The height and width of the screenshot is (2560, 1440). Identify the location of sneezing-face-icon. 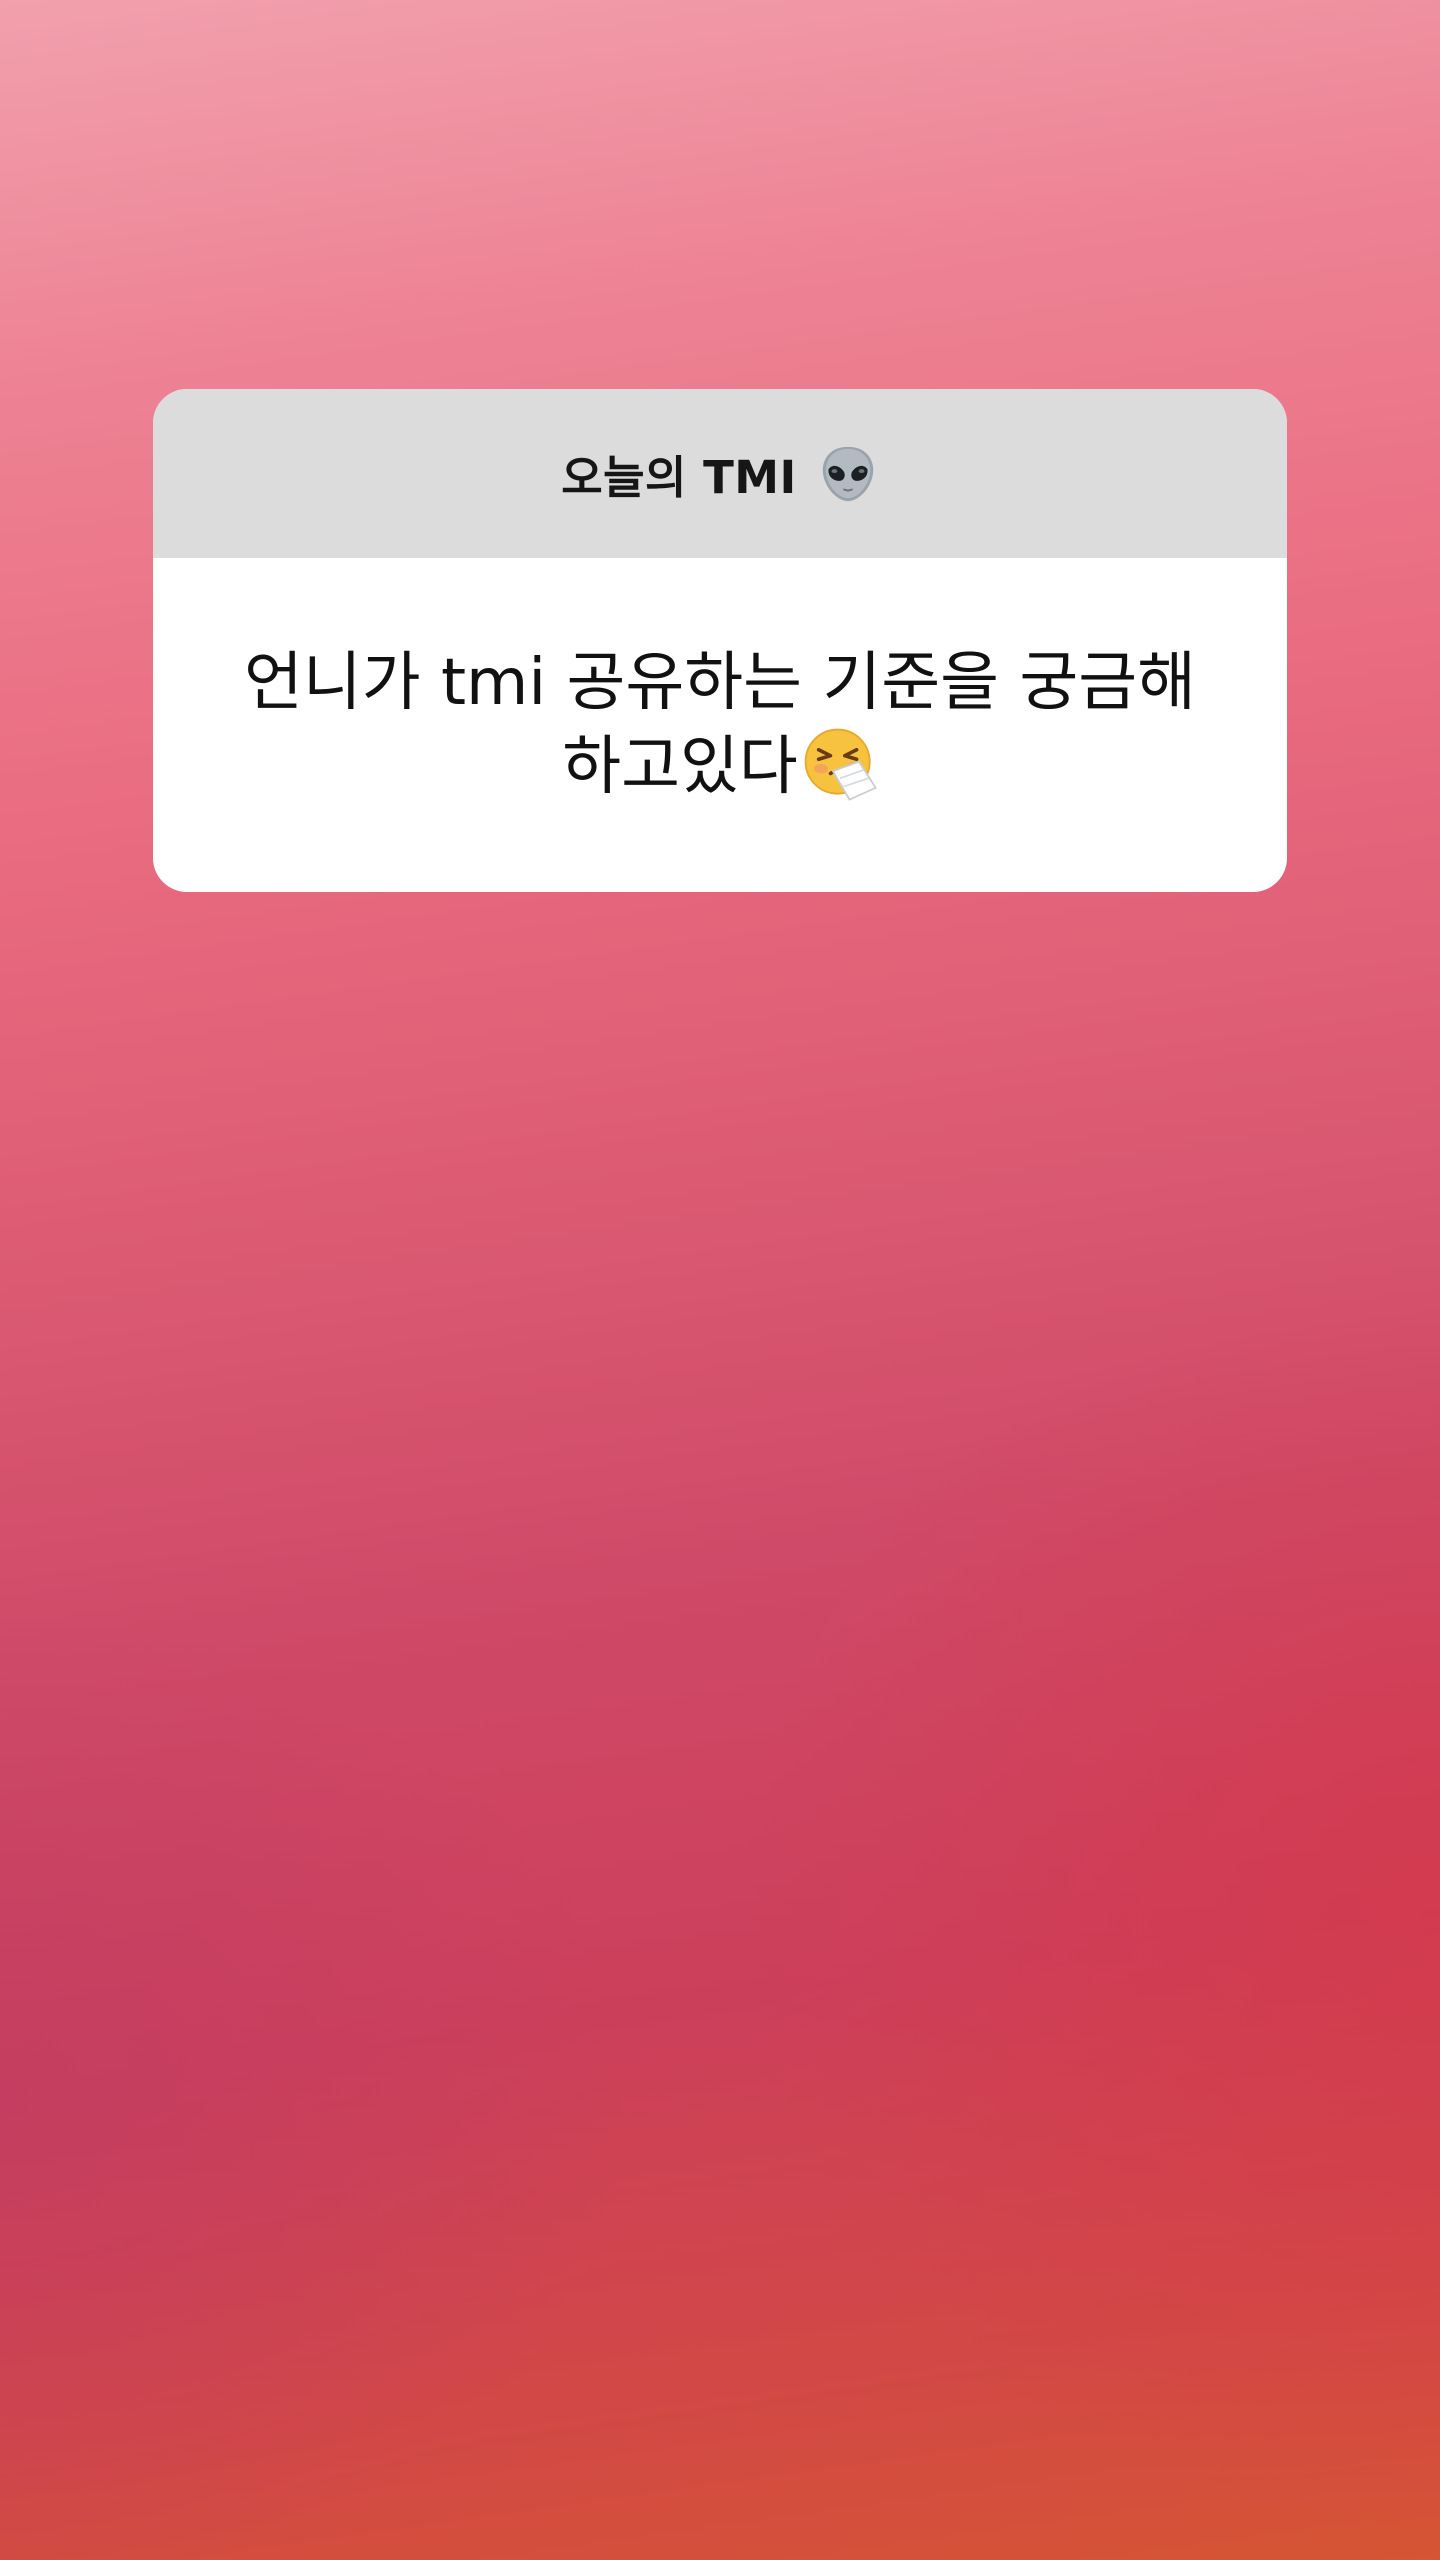
(840, 764).